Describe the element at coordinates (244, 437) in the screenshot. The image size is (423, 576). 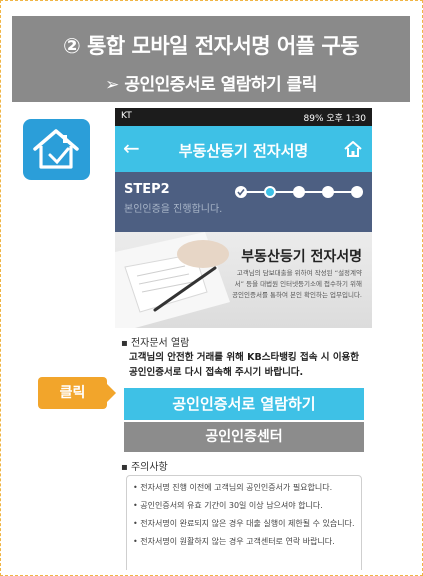
I see `certificate-center-button: 공인인증센터` at that location.